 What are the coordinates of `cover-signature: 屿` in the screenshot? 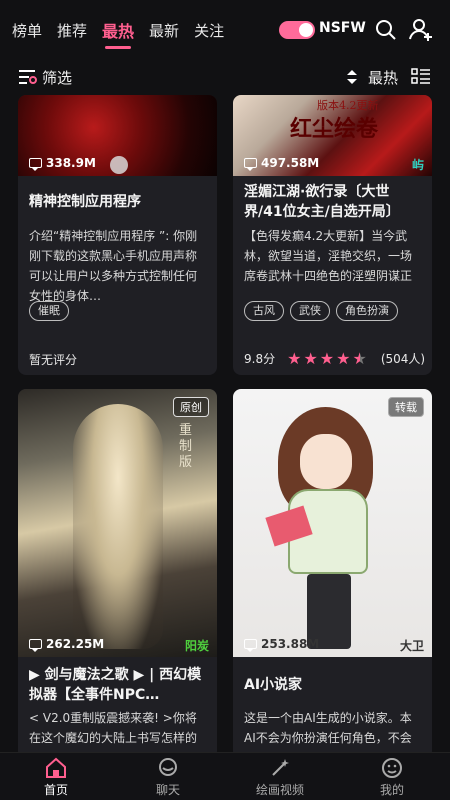 It's located at (417, 165).